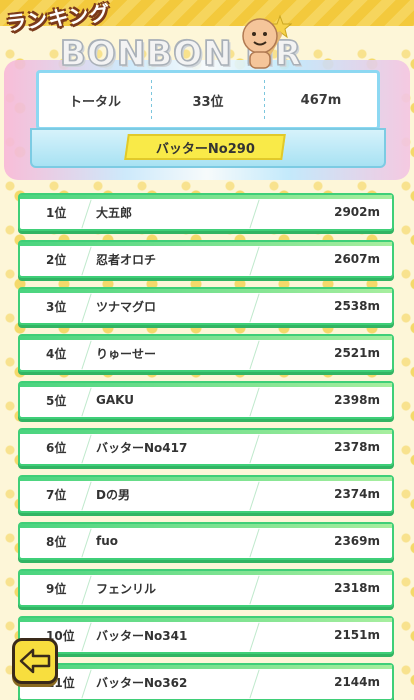 The image size is (414, 700). What do you see at coordinates (209, 54) in the screenshot?
I see `game-logo: BONBON HR` at bounding box center [209, 54].